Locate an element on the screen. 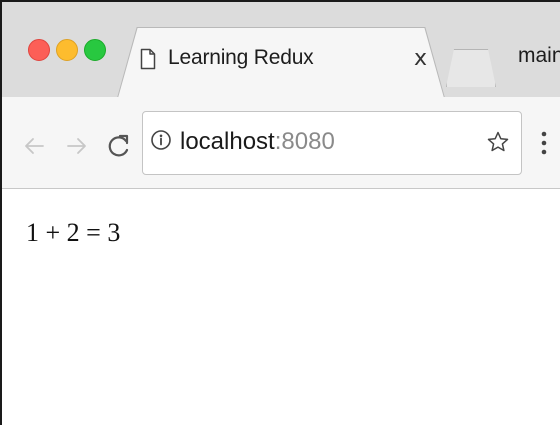  back-arrow-icon is located at coordinates (34, 146).